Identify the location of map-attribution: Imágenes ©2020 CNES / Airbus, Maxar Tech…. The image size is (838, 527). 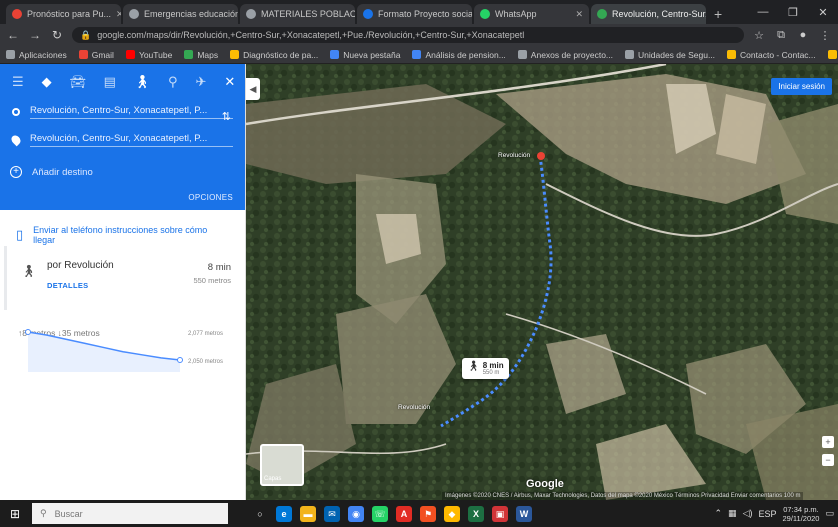
(623, 496).